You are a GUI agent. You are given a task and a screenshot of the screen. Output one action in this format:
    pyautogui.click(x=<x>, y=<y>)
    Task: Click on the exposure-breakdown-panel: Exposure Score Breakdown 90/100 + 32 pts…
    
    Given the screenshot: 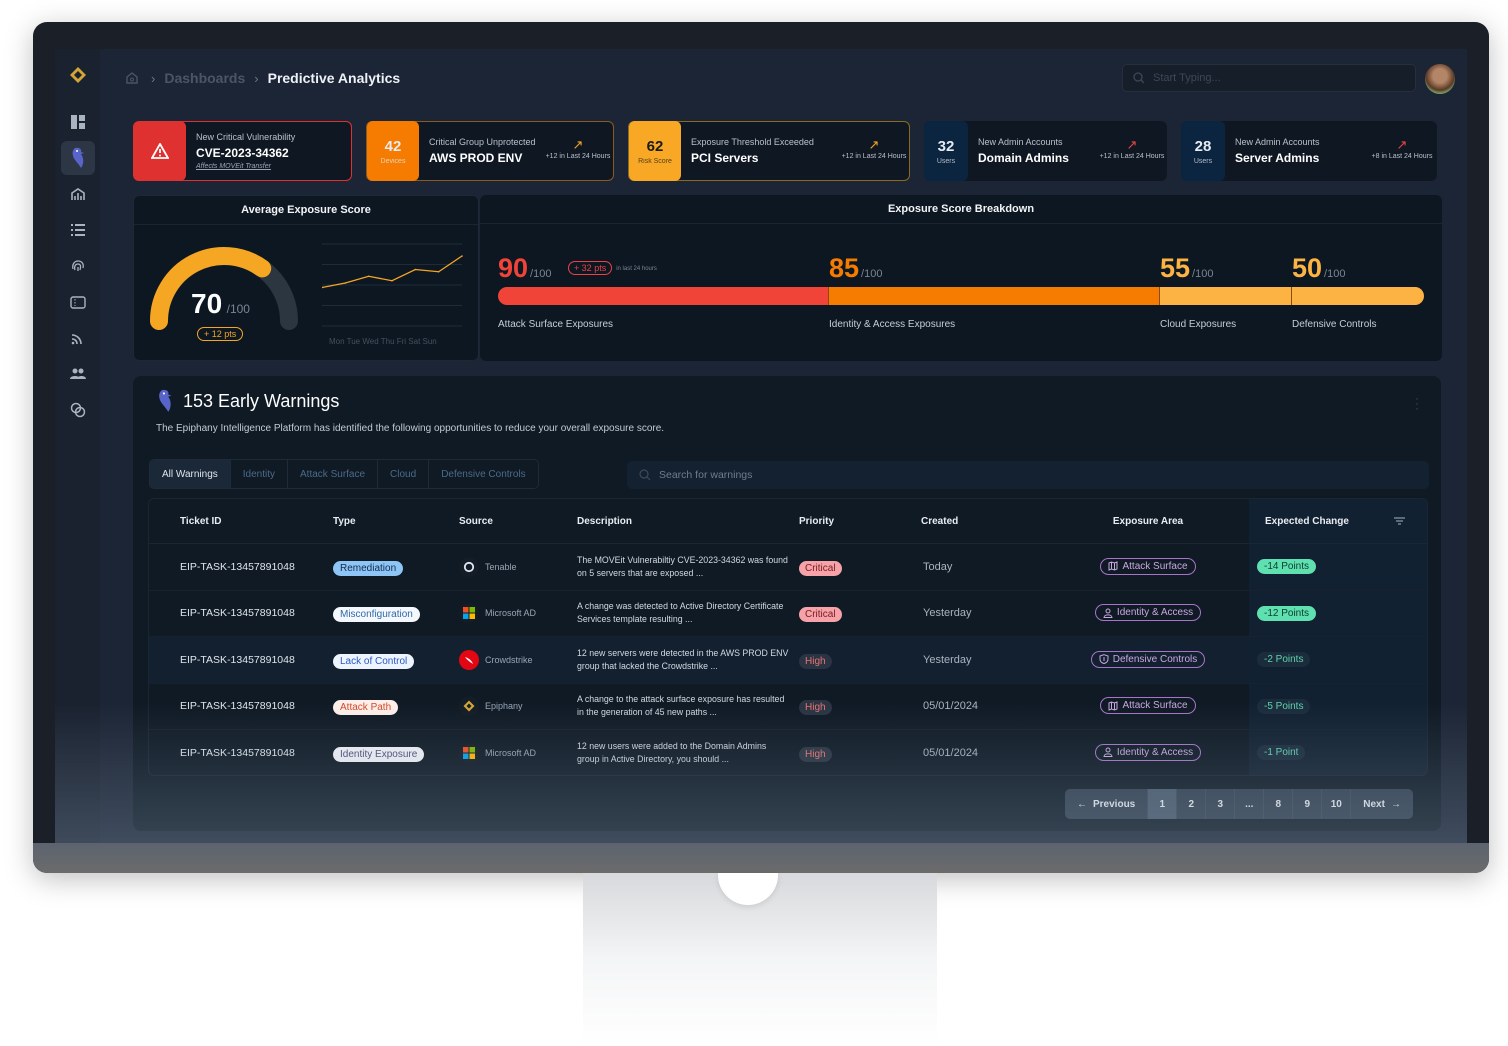 What is the action you would take?
    pyautogui.click(x=961, y=278)
    